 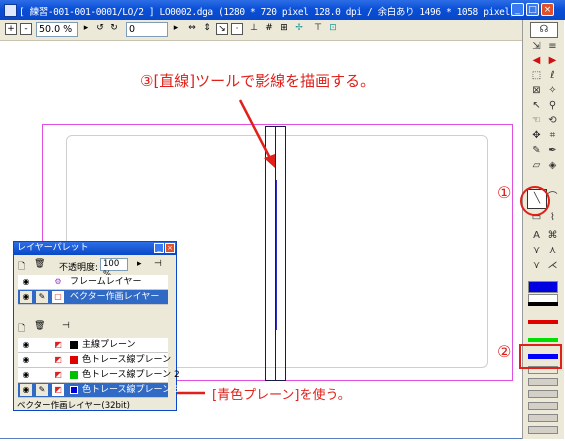 I want to click on layer-properties-icon: ⊣, so click(x=158, y=264).